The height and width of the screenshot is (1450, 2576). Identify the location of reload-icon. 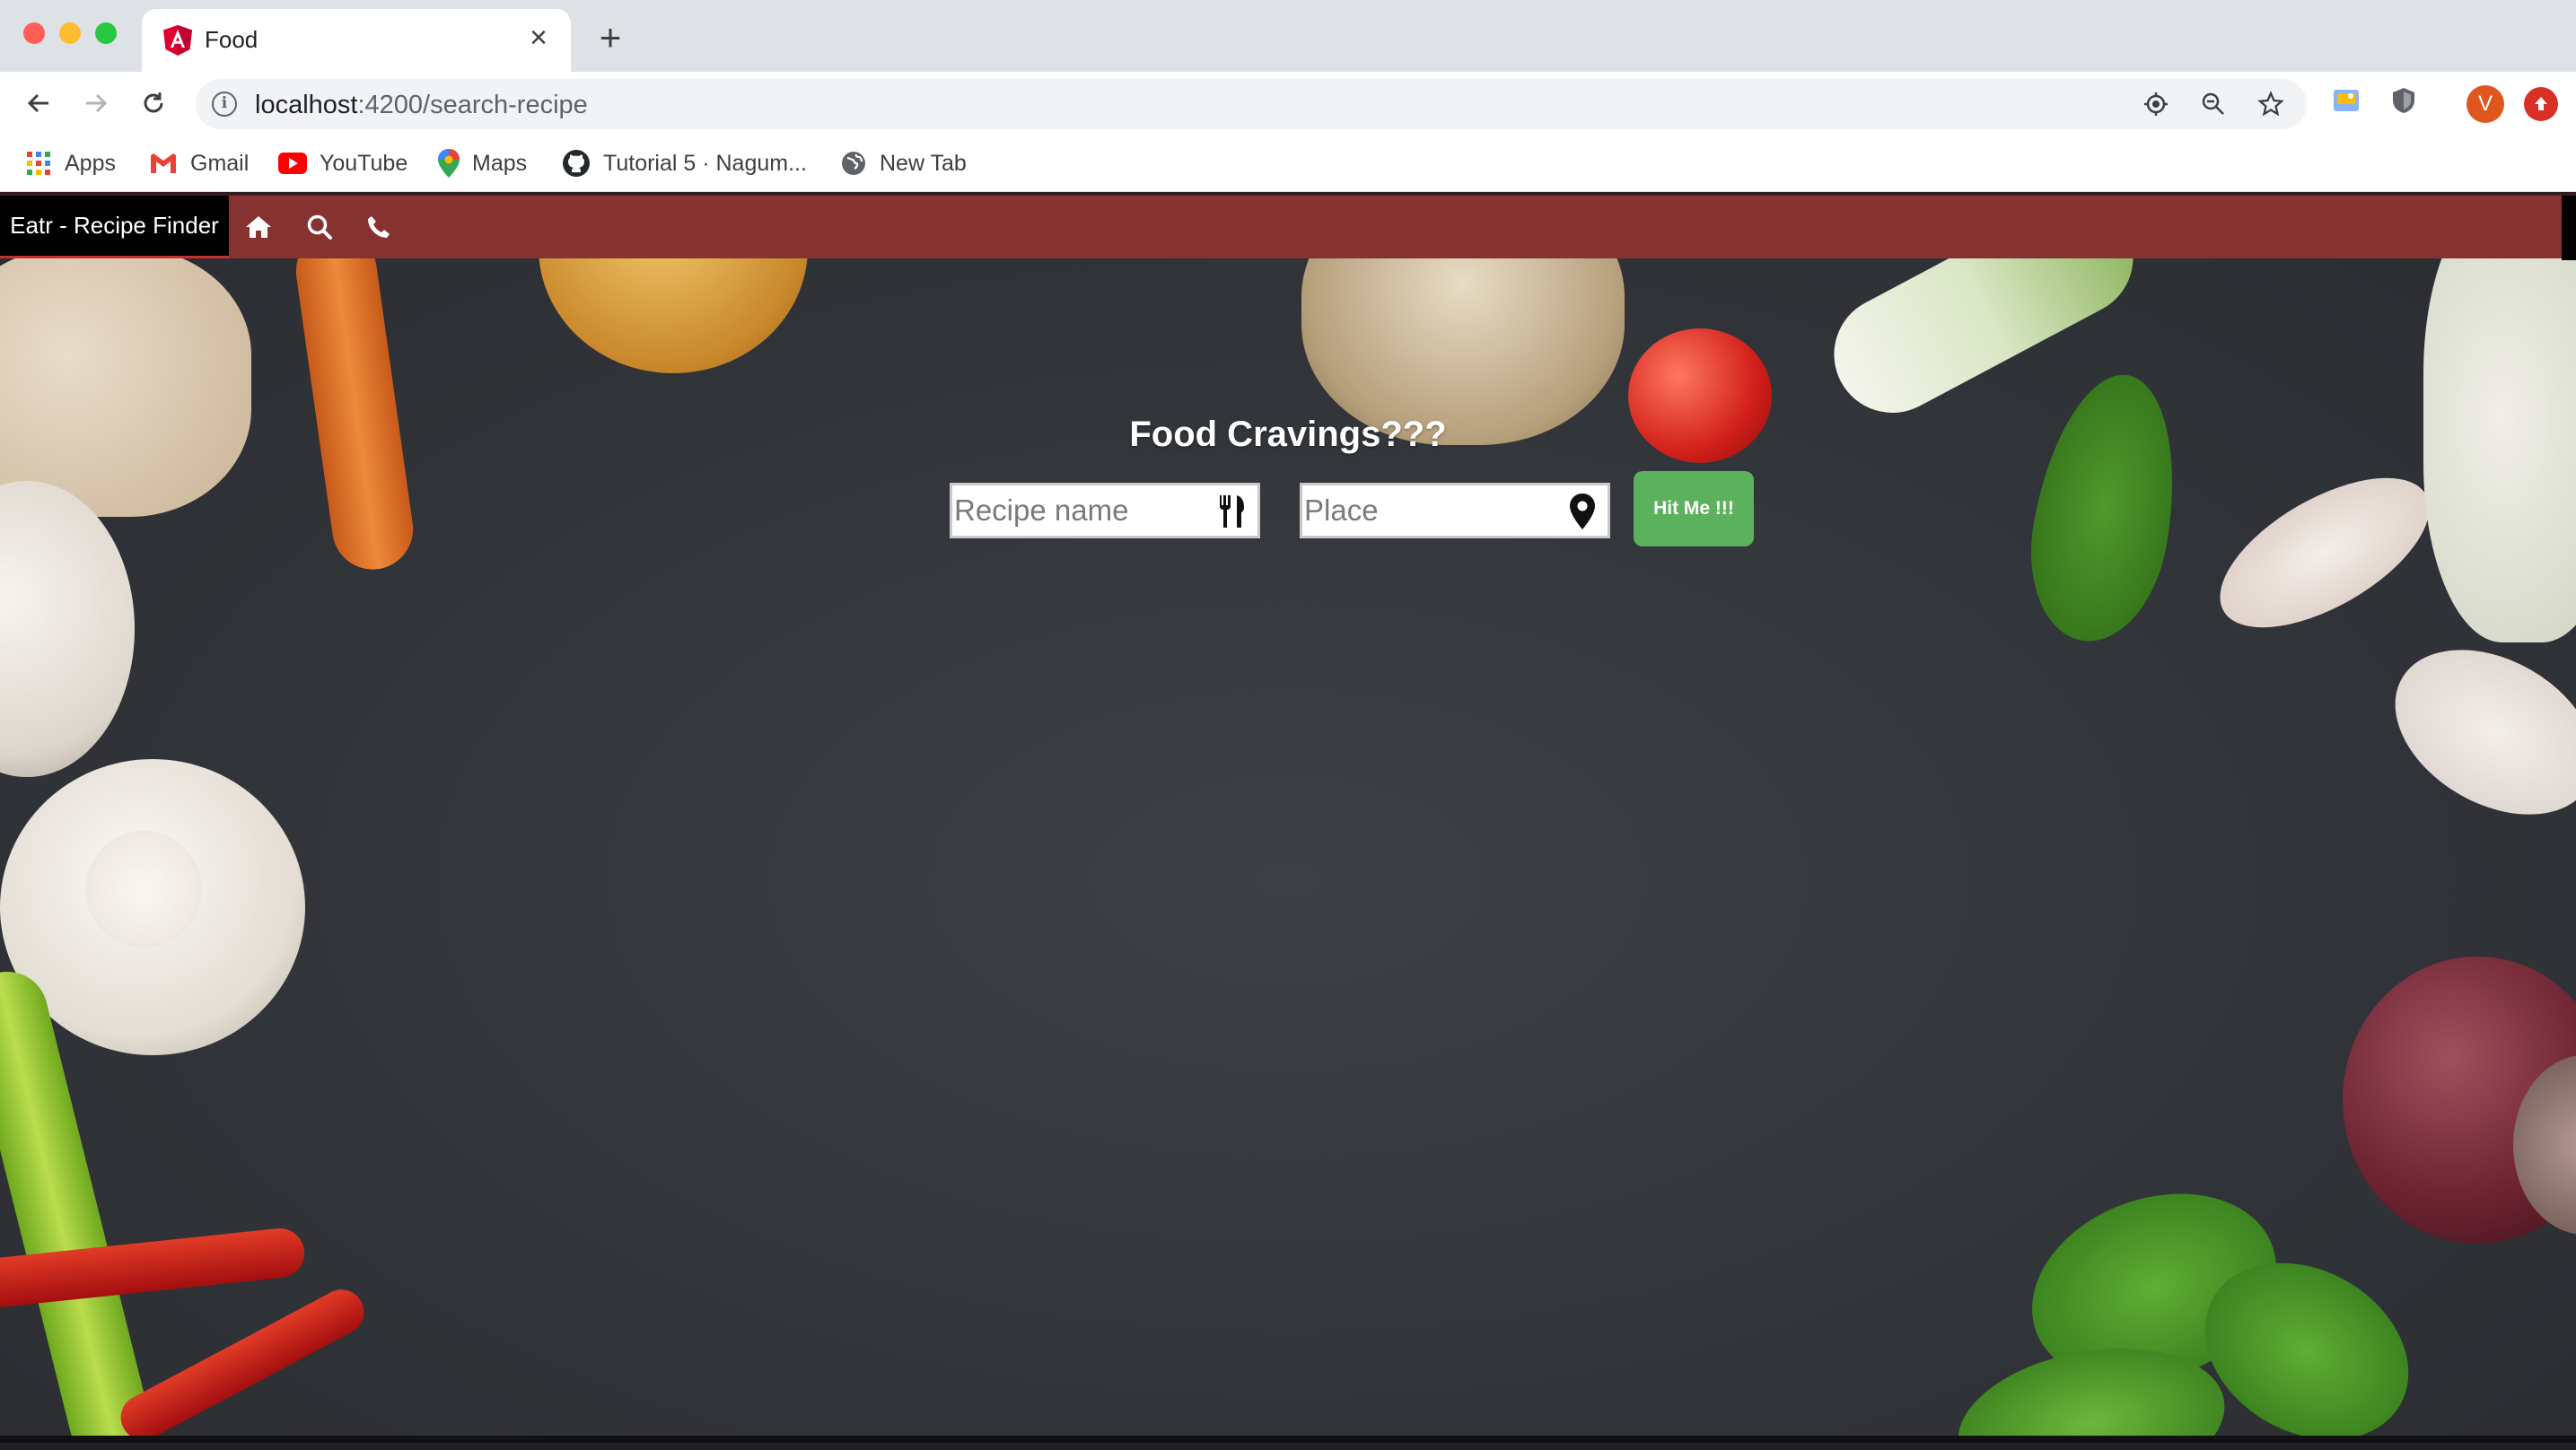
(153, 102).